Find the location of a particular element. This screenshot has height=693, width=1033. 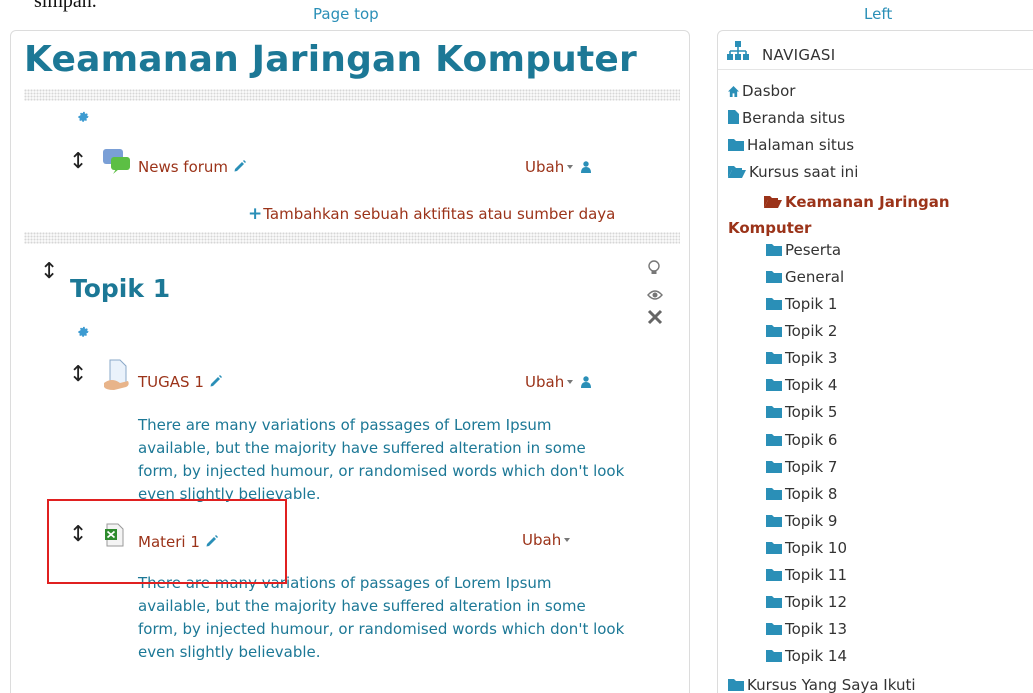

nav-item: Peserta is located at coordinates (803, 250).